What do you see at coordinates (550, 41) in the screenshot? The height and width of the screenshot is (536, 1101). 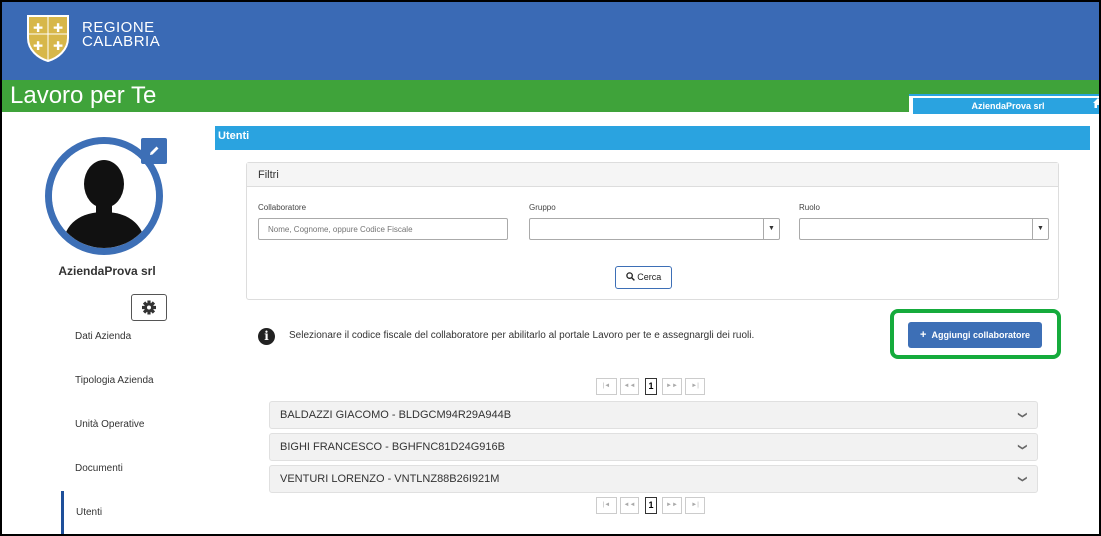 I see `top-header: ✚ ✚ ✚ ✚ REGIONE CALABRIA` at bounding box center [550, 41].